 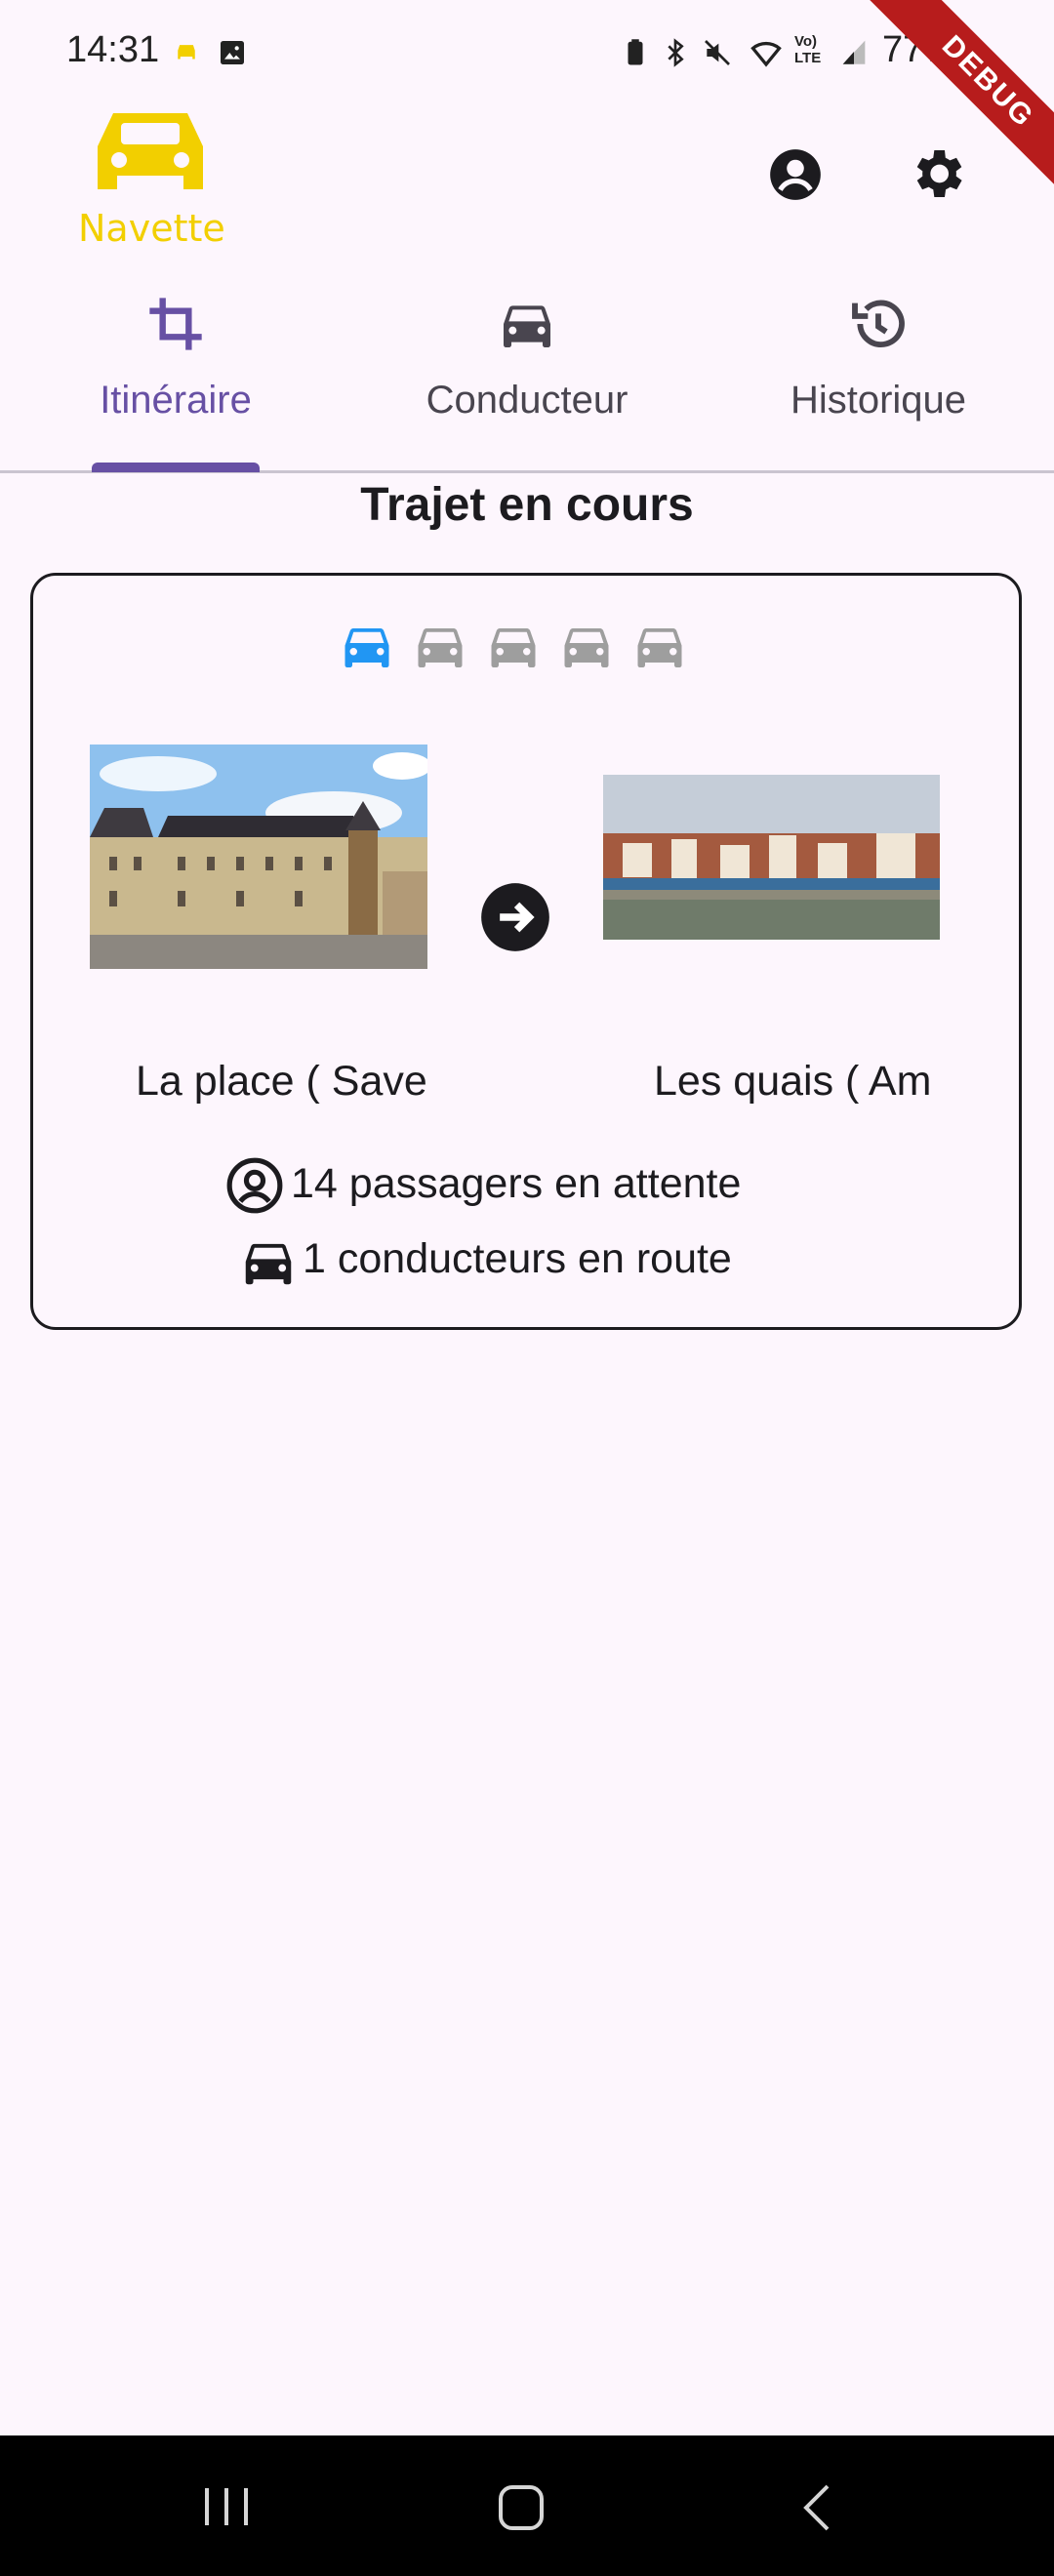 What do you see at coordinates (527, 326) in the screenshot?
I see `car-icon` at bounding box center [527, 326].